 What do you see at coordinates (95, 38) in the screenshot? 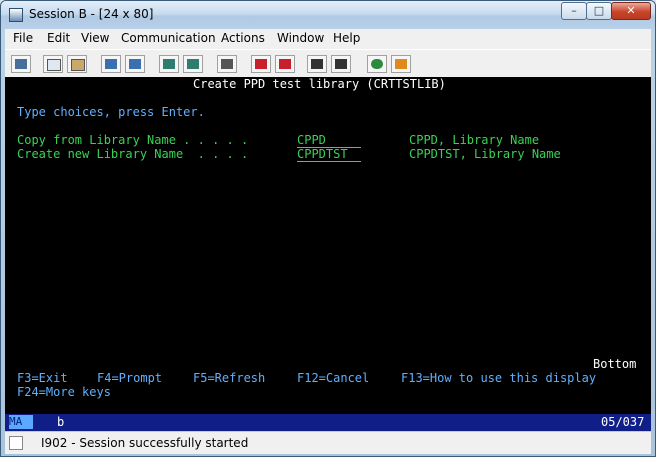
I see `menu-view: View` at bounding box center [95, 38].